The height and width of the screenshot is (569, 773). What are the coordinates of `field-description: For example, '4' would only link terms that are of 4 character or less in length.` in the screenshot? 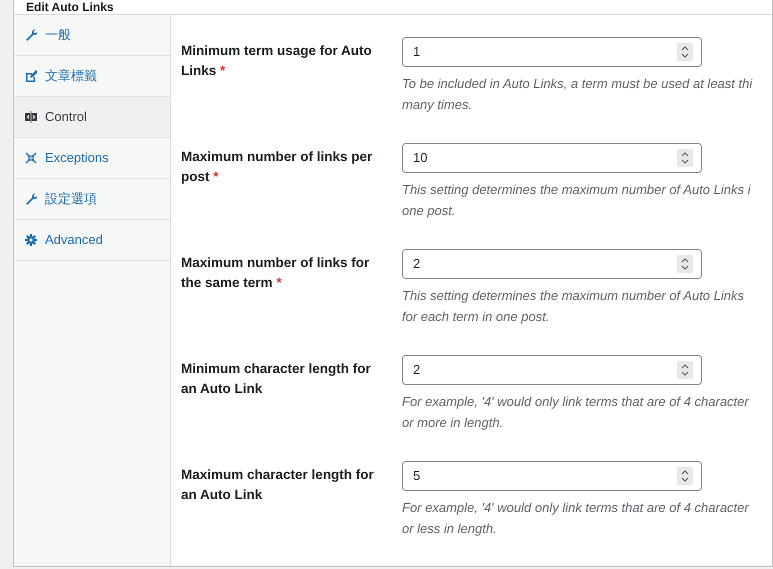 It's located at (575, 518).